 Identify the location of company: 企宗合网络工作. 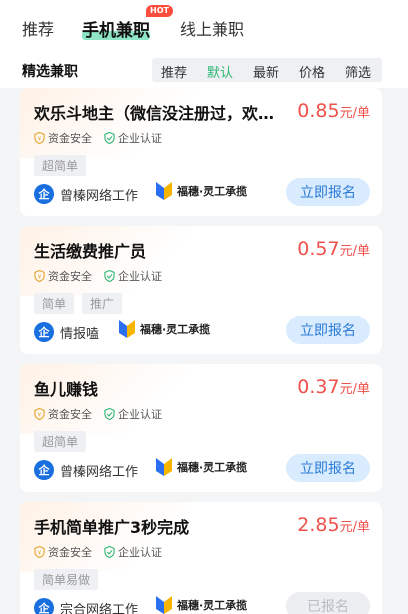
(86, 606).